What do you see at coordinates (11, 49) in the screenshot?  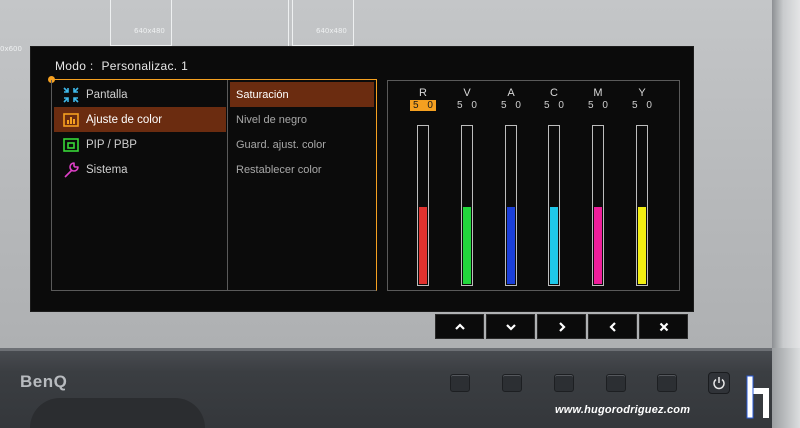 I see `background-grid-label: 0x600` at bounding box center [11, 49].